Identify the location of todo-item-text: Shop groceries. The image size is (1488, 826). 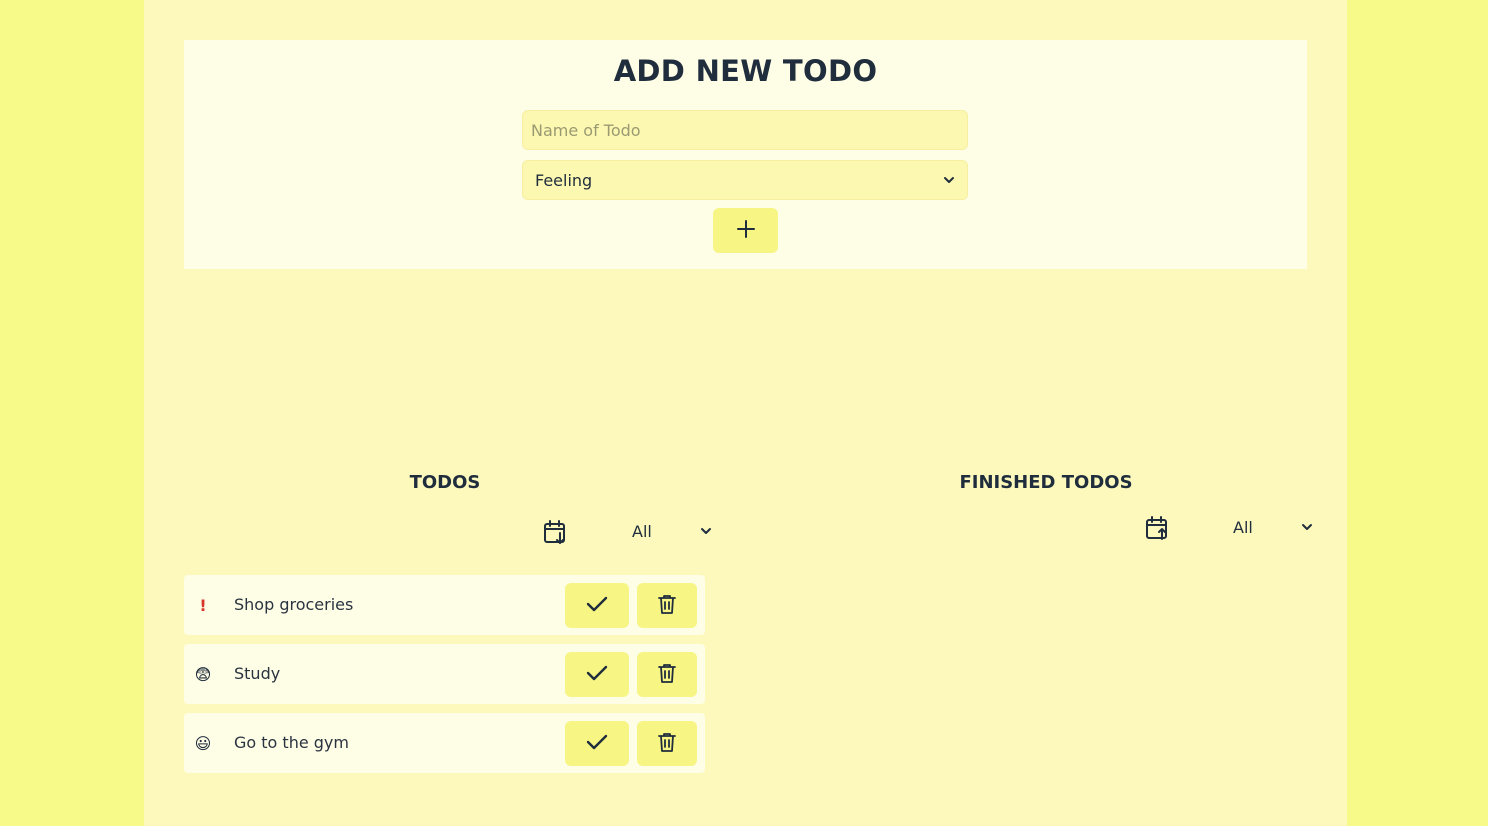
(294, 604).